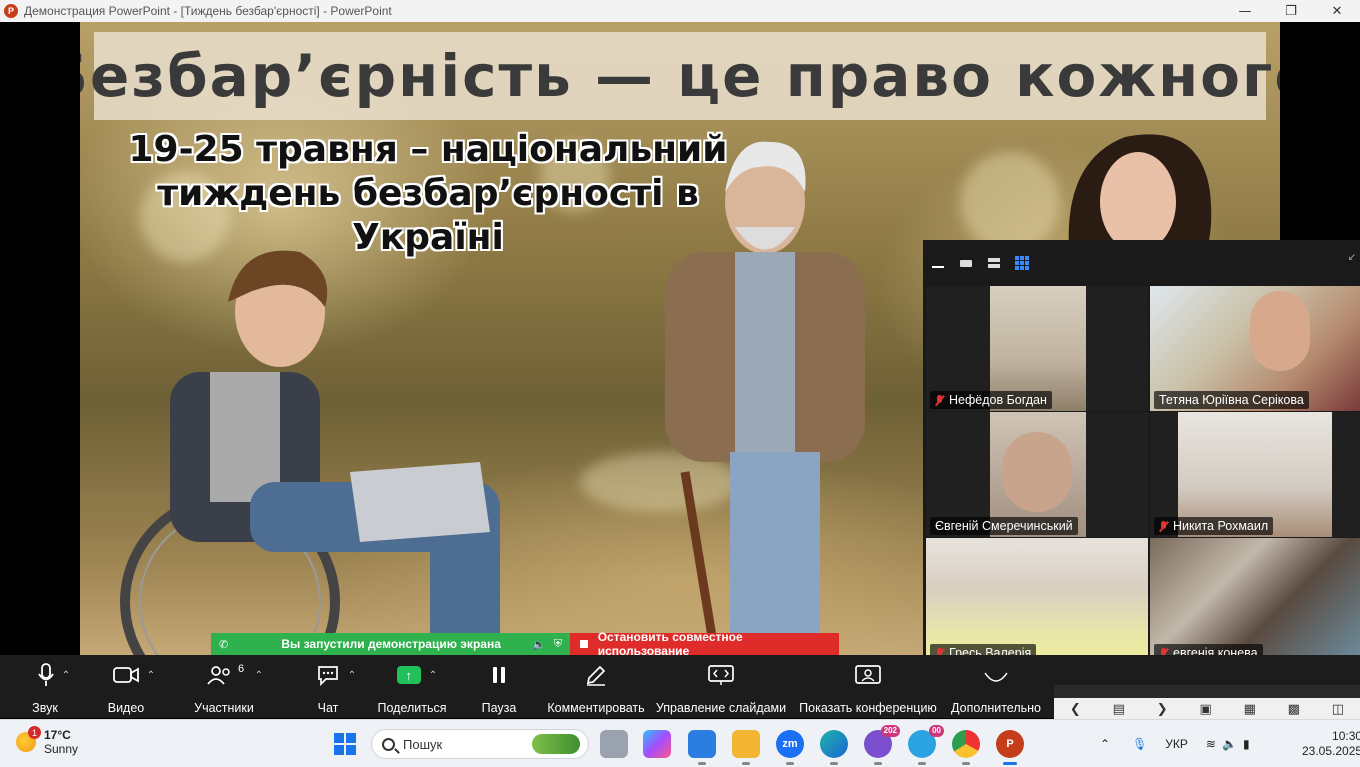 This screenshot has height=767, width=1360. I want to click on close-icon: ✕, so click(1337, 11).